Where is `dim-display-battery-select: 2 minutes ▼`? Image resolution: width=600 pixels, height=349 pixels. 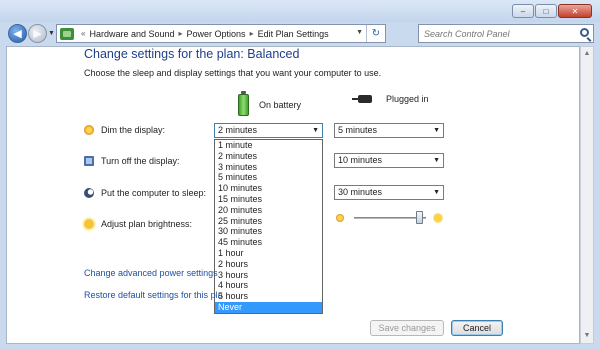 dim-display-battery-select: 2 minutes ▼ is located at coordinates (268, 130).